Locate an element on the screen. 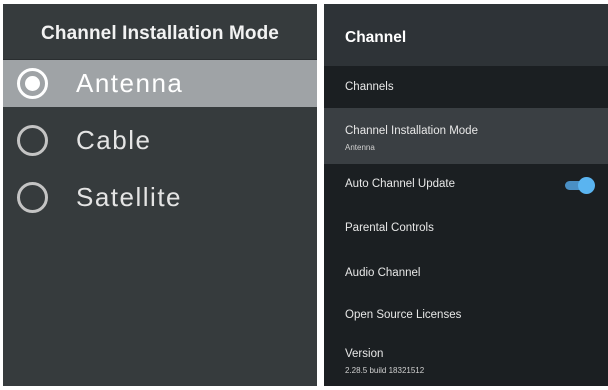 Image resolution: width=608 pixels, height=390 pixels. menu-item-label: Open Source Licenses is located at coordinates (403, 315).